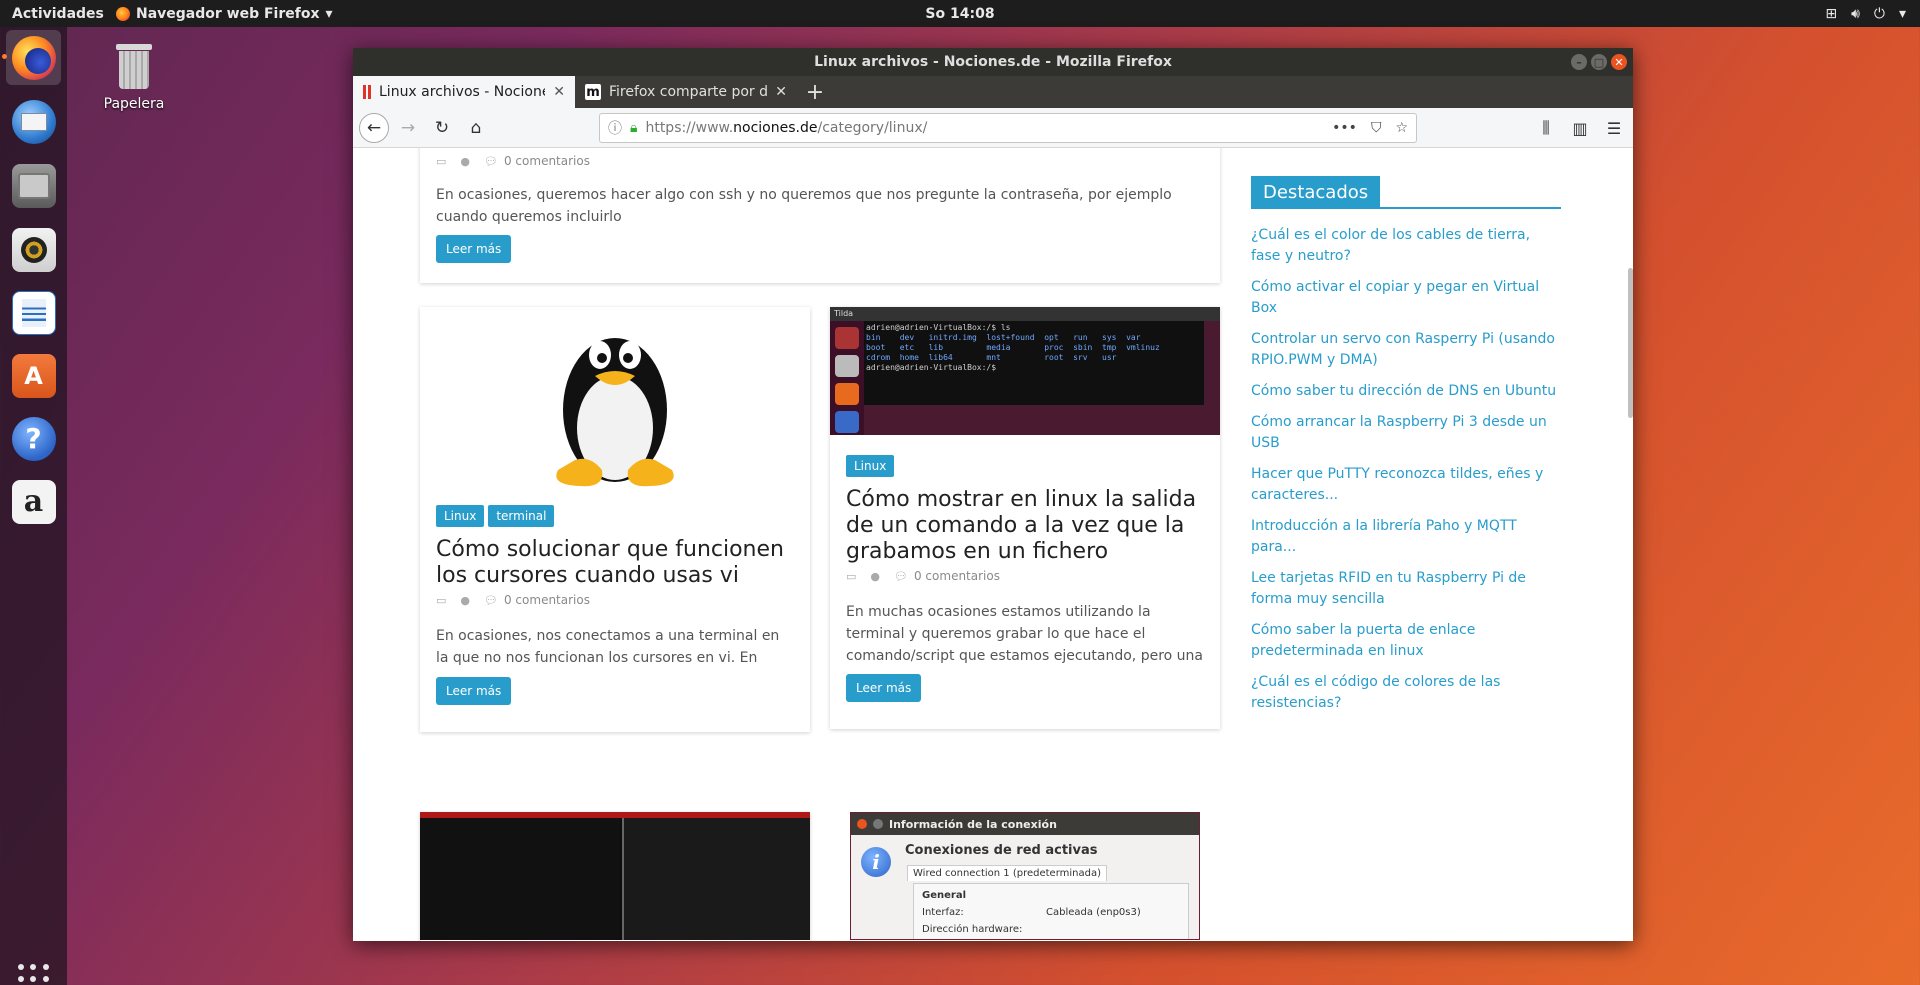  What do you see at coordinates (815, 92) in the screenshot?
I see `new-tab-button: +` at bounding box center [815, 92].